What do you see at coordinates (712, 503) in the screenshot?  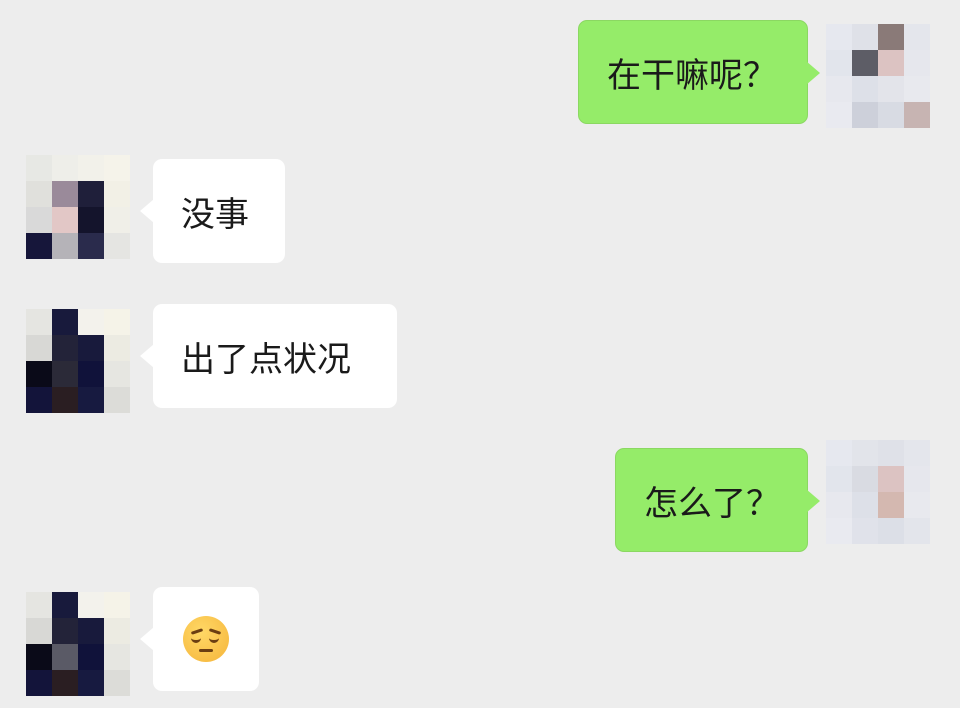 I see `message-text: 怎么了？` at bounding box center [712, 503].